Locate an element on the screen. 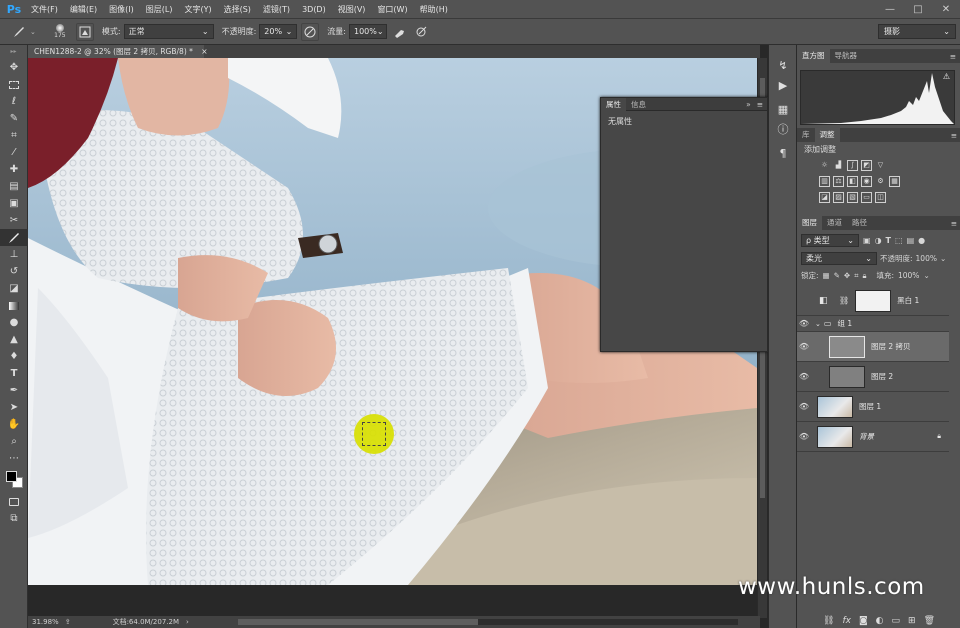  posterize-icon: ▨ is located at coordinates (838, 197).